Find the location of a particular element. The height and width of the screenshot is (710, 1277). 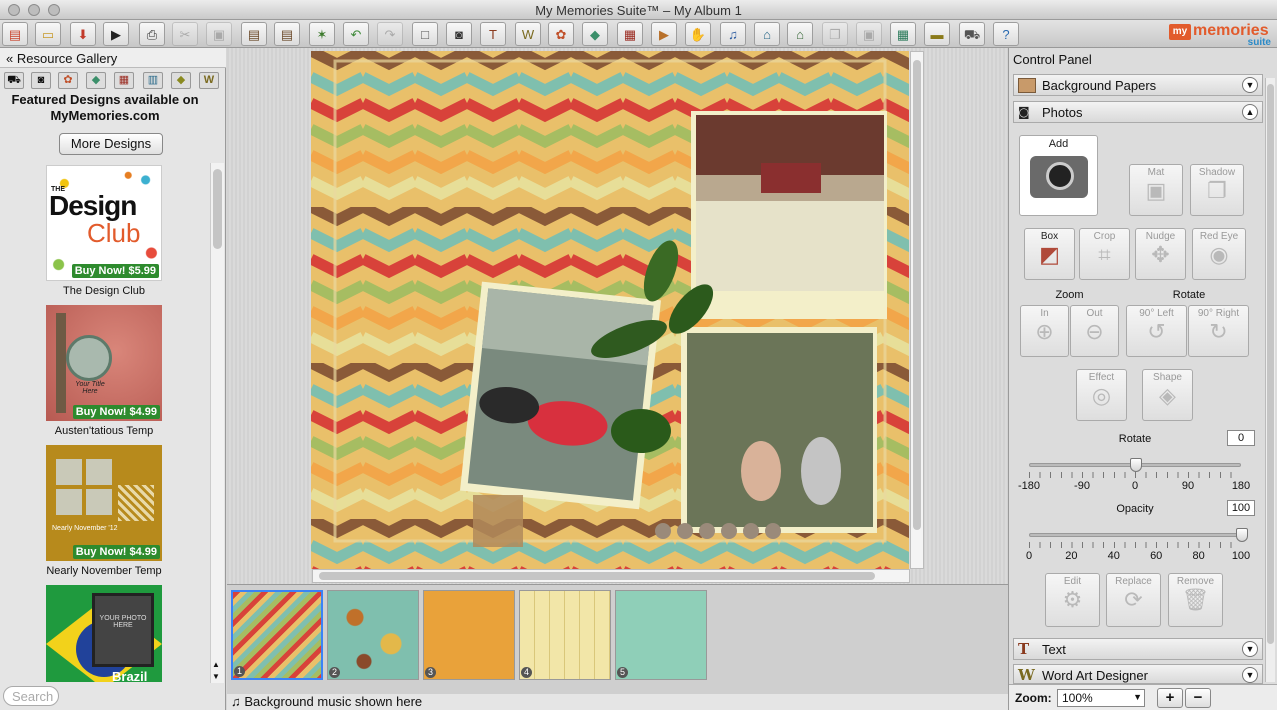

rotate-slider is located at coordinates (1135, 465).